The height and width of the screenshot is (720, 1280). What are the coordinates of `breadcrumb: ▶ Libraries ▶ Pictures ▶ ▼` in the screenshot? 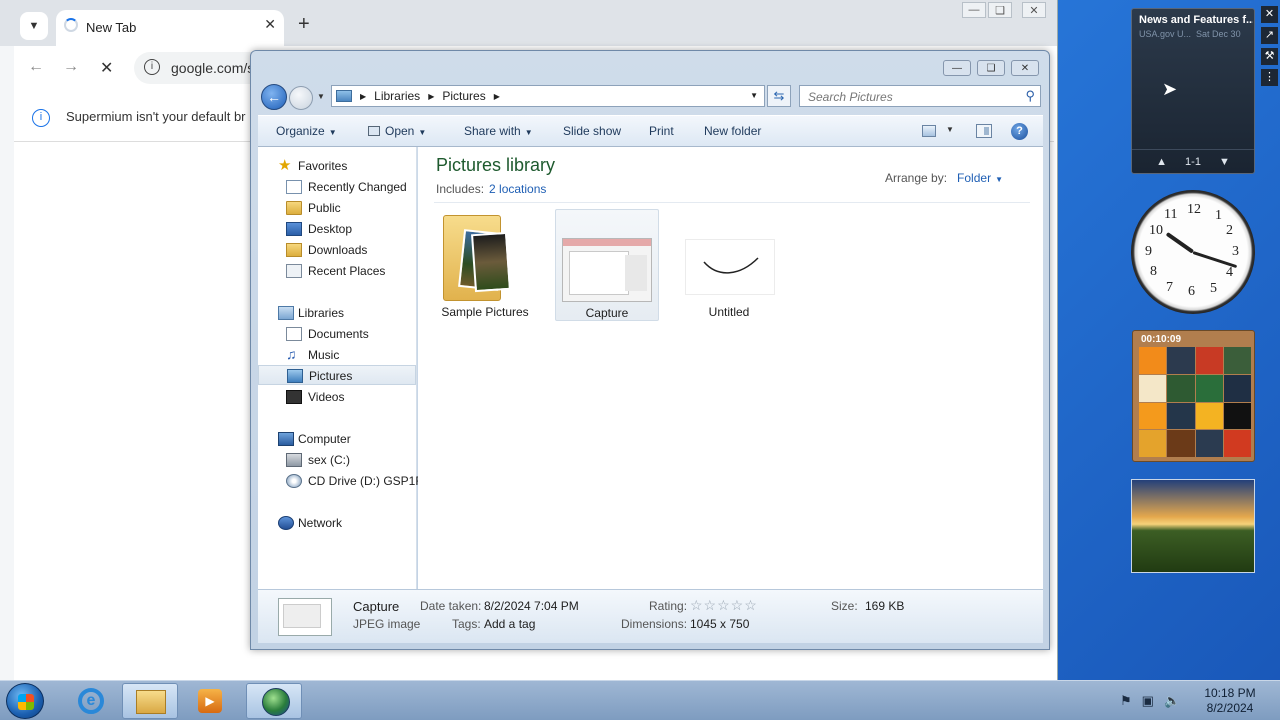 It's located at (548, 96).